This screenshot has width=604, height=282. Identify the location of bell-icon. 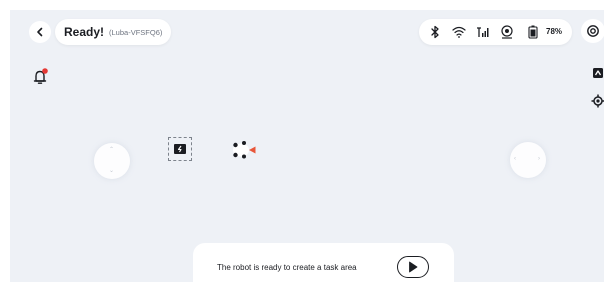
(41, 79).